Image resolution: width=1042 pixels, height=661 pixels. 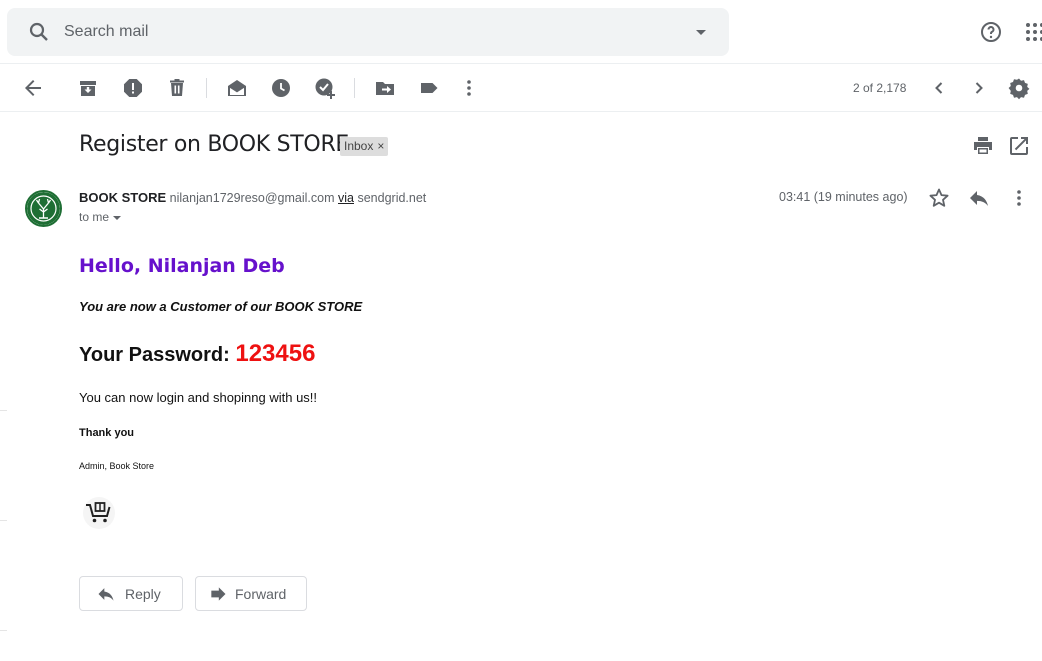 I want to click on forward-icon, so click(x=218, y=594).